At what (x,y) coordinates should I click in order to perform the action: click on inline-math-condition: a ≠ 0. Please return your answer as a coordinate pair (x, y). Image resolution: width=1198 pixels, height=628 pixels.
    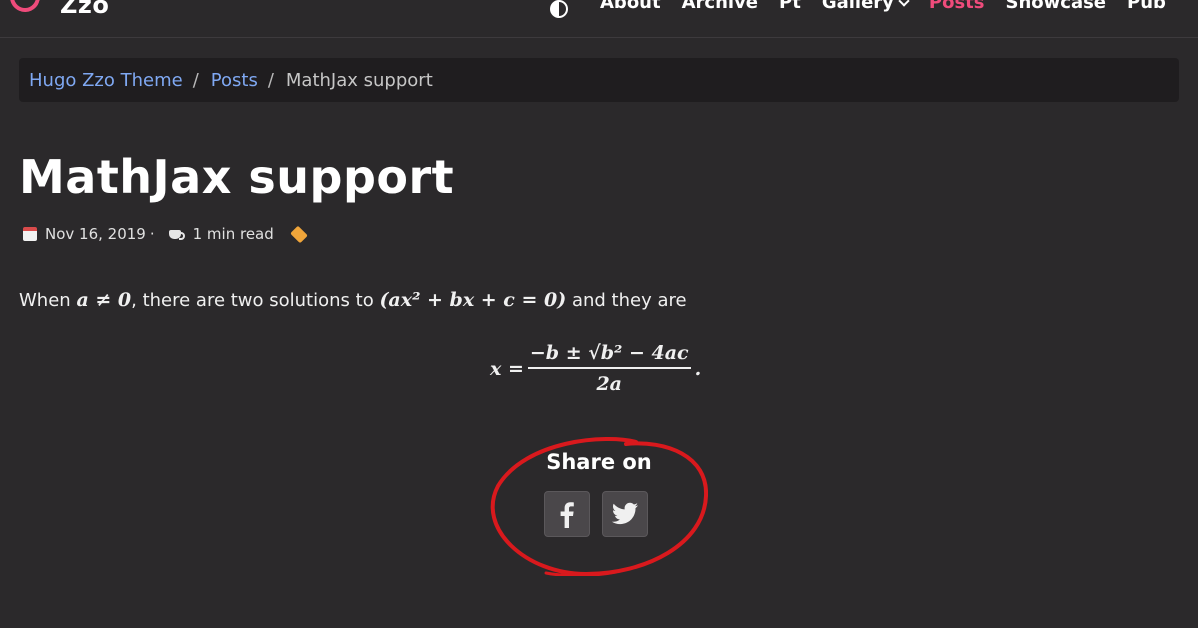
    Looking at the image, I should click on (104, 300).